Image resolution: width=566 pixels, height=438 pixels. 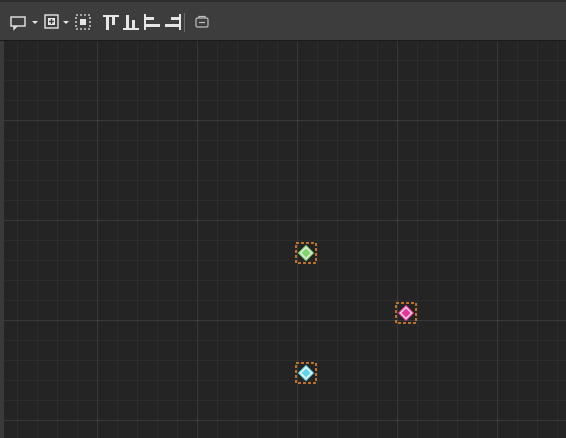 I want to click on select-all-button, so click(x=84, y=22).